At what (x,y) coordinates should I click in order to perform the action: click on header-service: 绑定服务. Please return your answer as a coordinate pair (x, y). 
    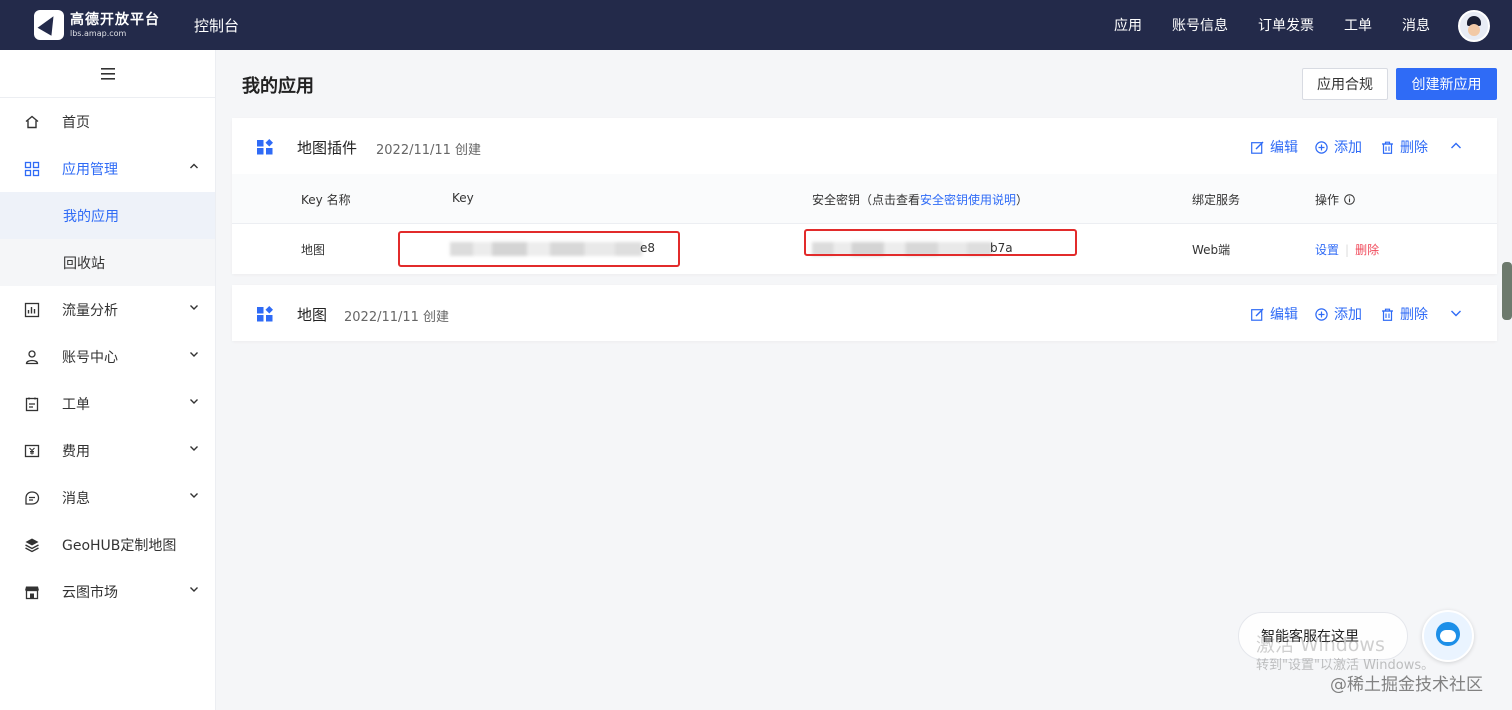
    Looking at the image, I should click on (1216, 200).